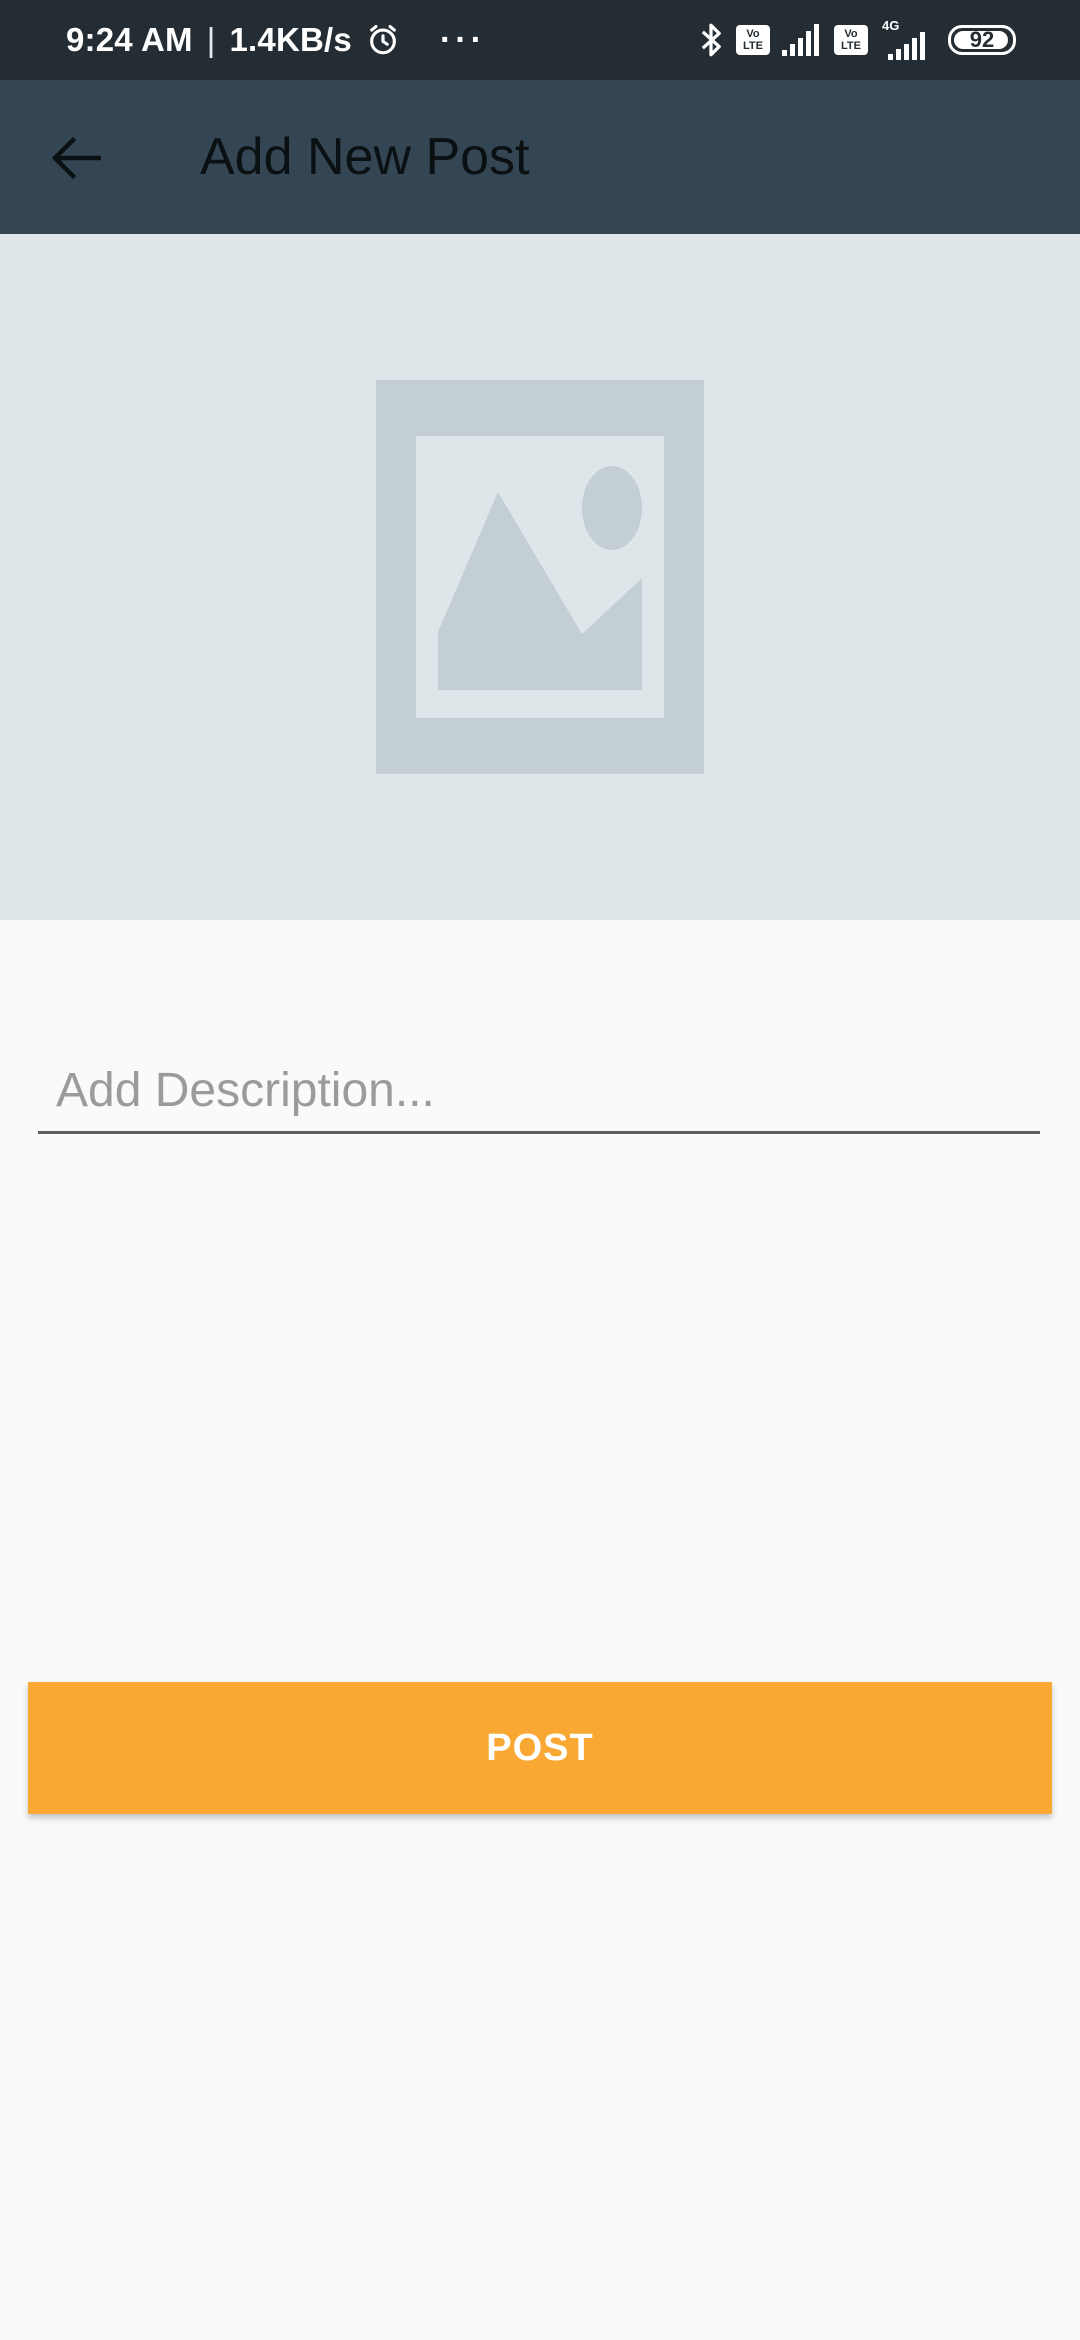  I want to click on bluetooth-icon, so click(711, 40).